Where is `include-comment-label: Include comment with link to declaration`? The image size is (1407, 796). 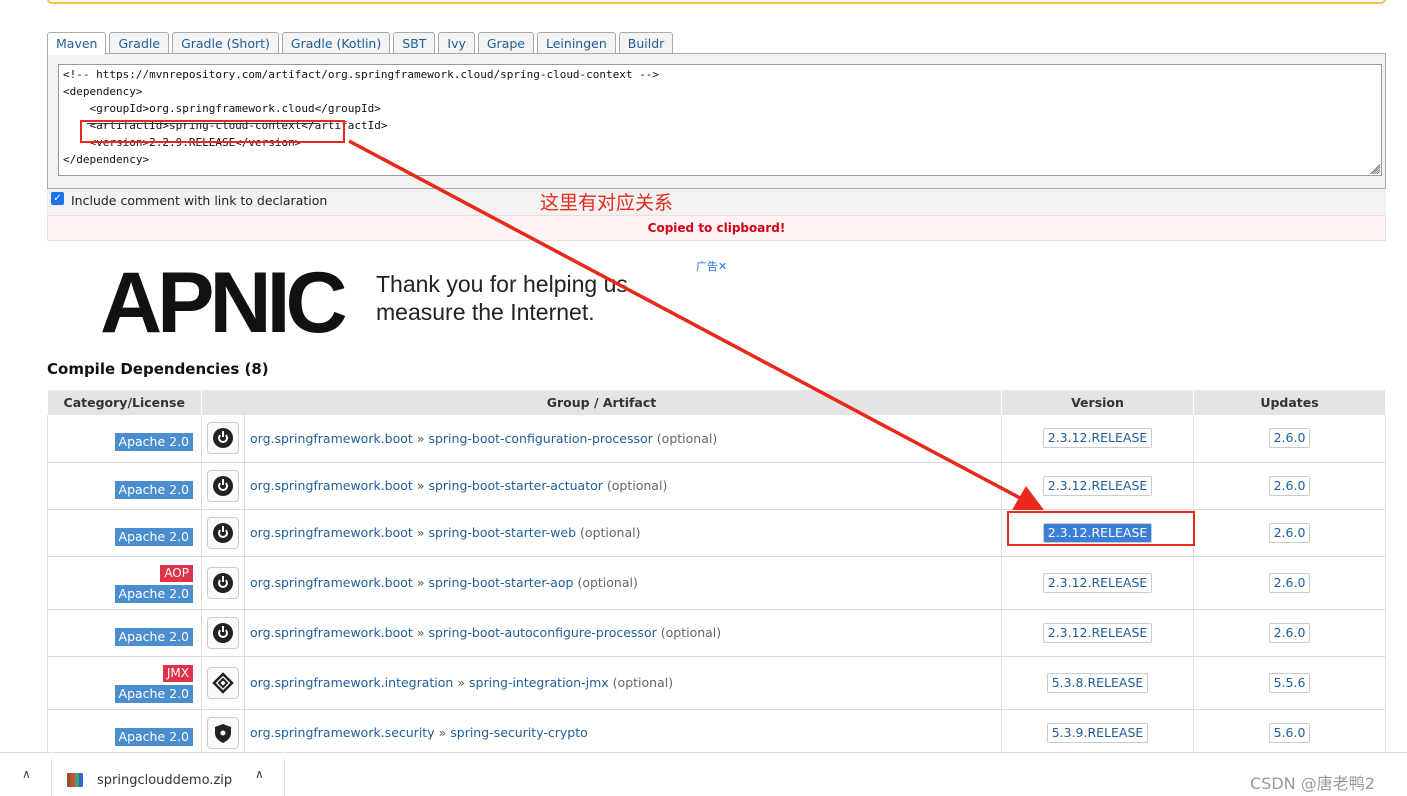 include-comment-label: Include comment with link to declaration is located at coordinates (199, 200).